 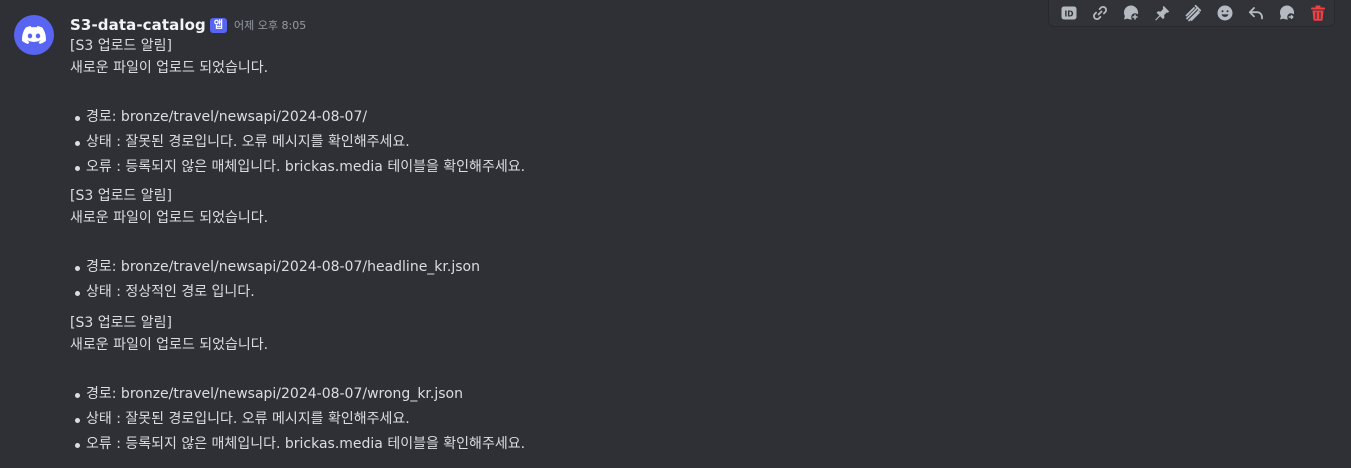 I want to click on copy-id-button: ID, so click(x=1068, y=13).